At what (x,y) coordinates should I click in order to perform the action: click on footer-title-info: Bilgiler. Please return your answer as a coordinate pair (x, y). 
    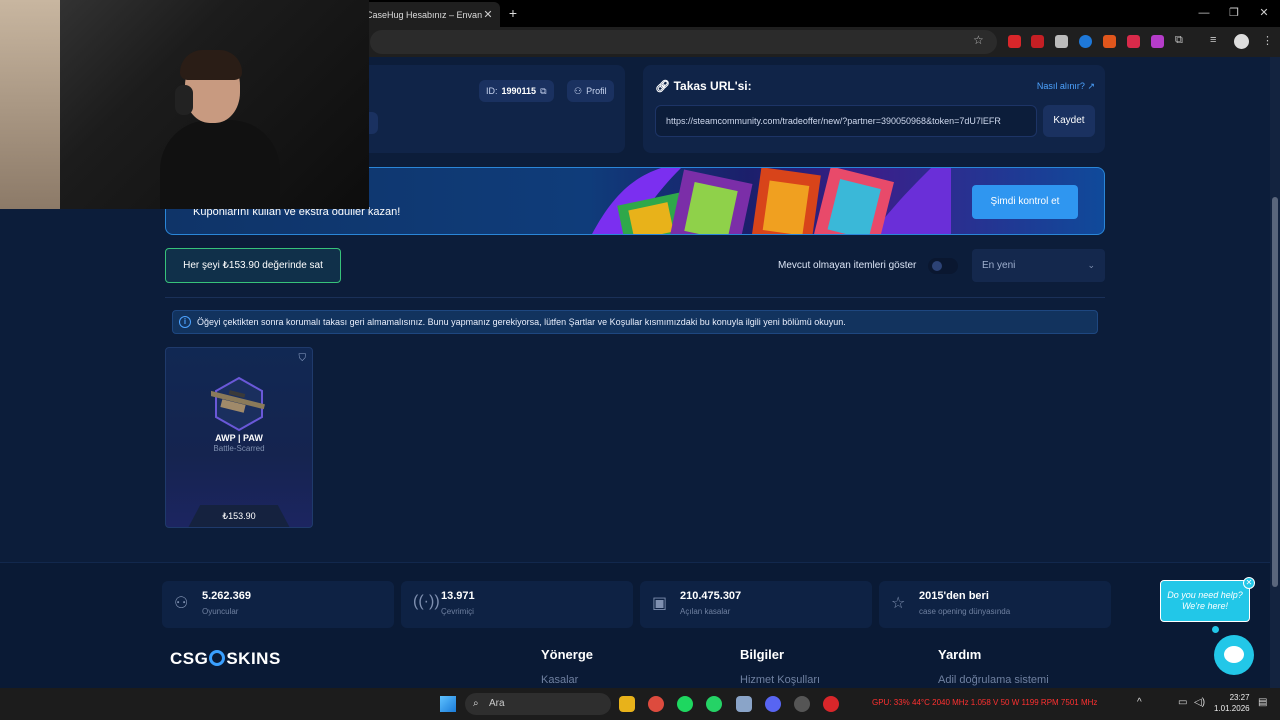
    Looking at the image, I should click on (762, 654).